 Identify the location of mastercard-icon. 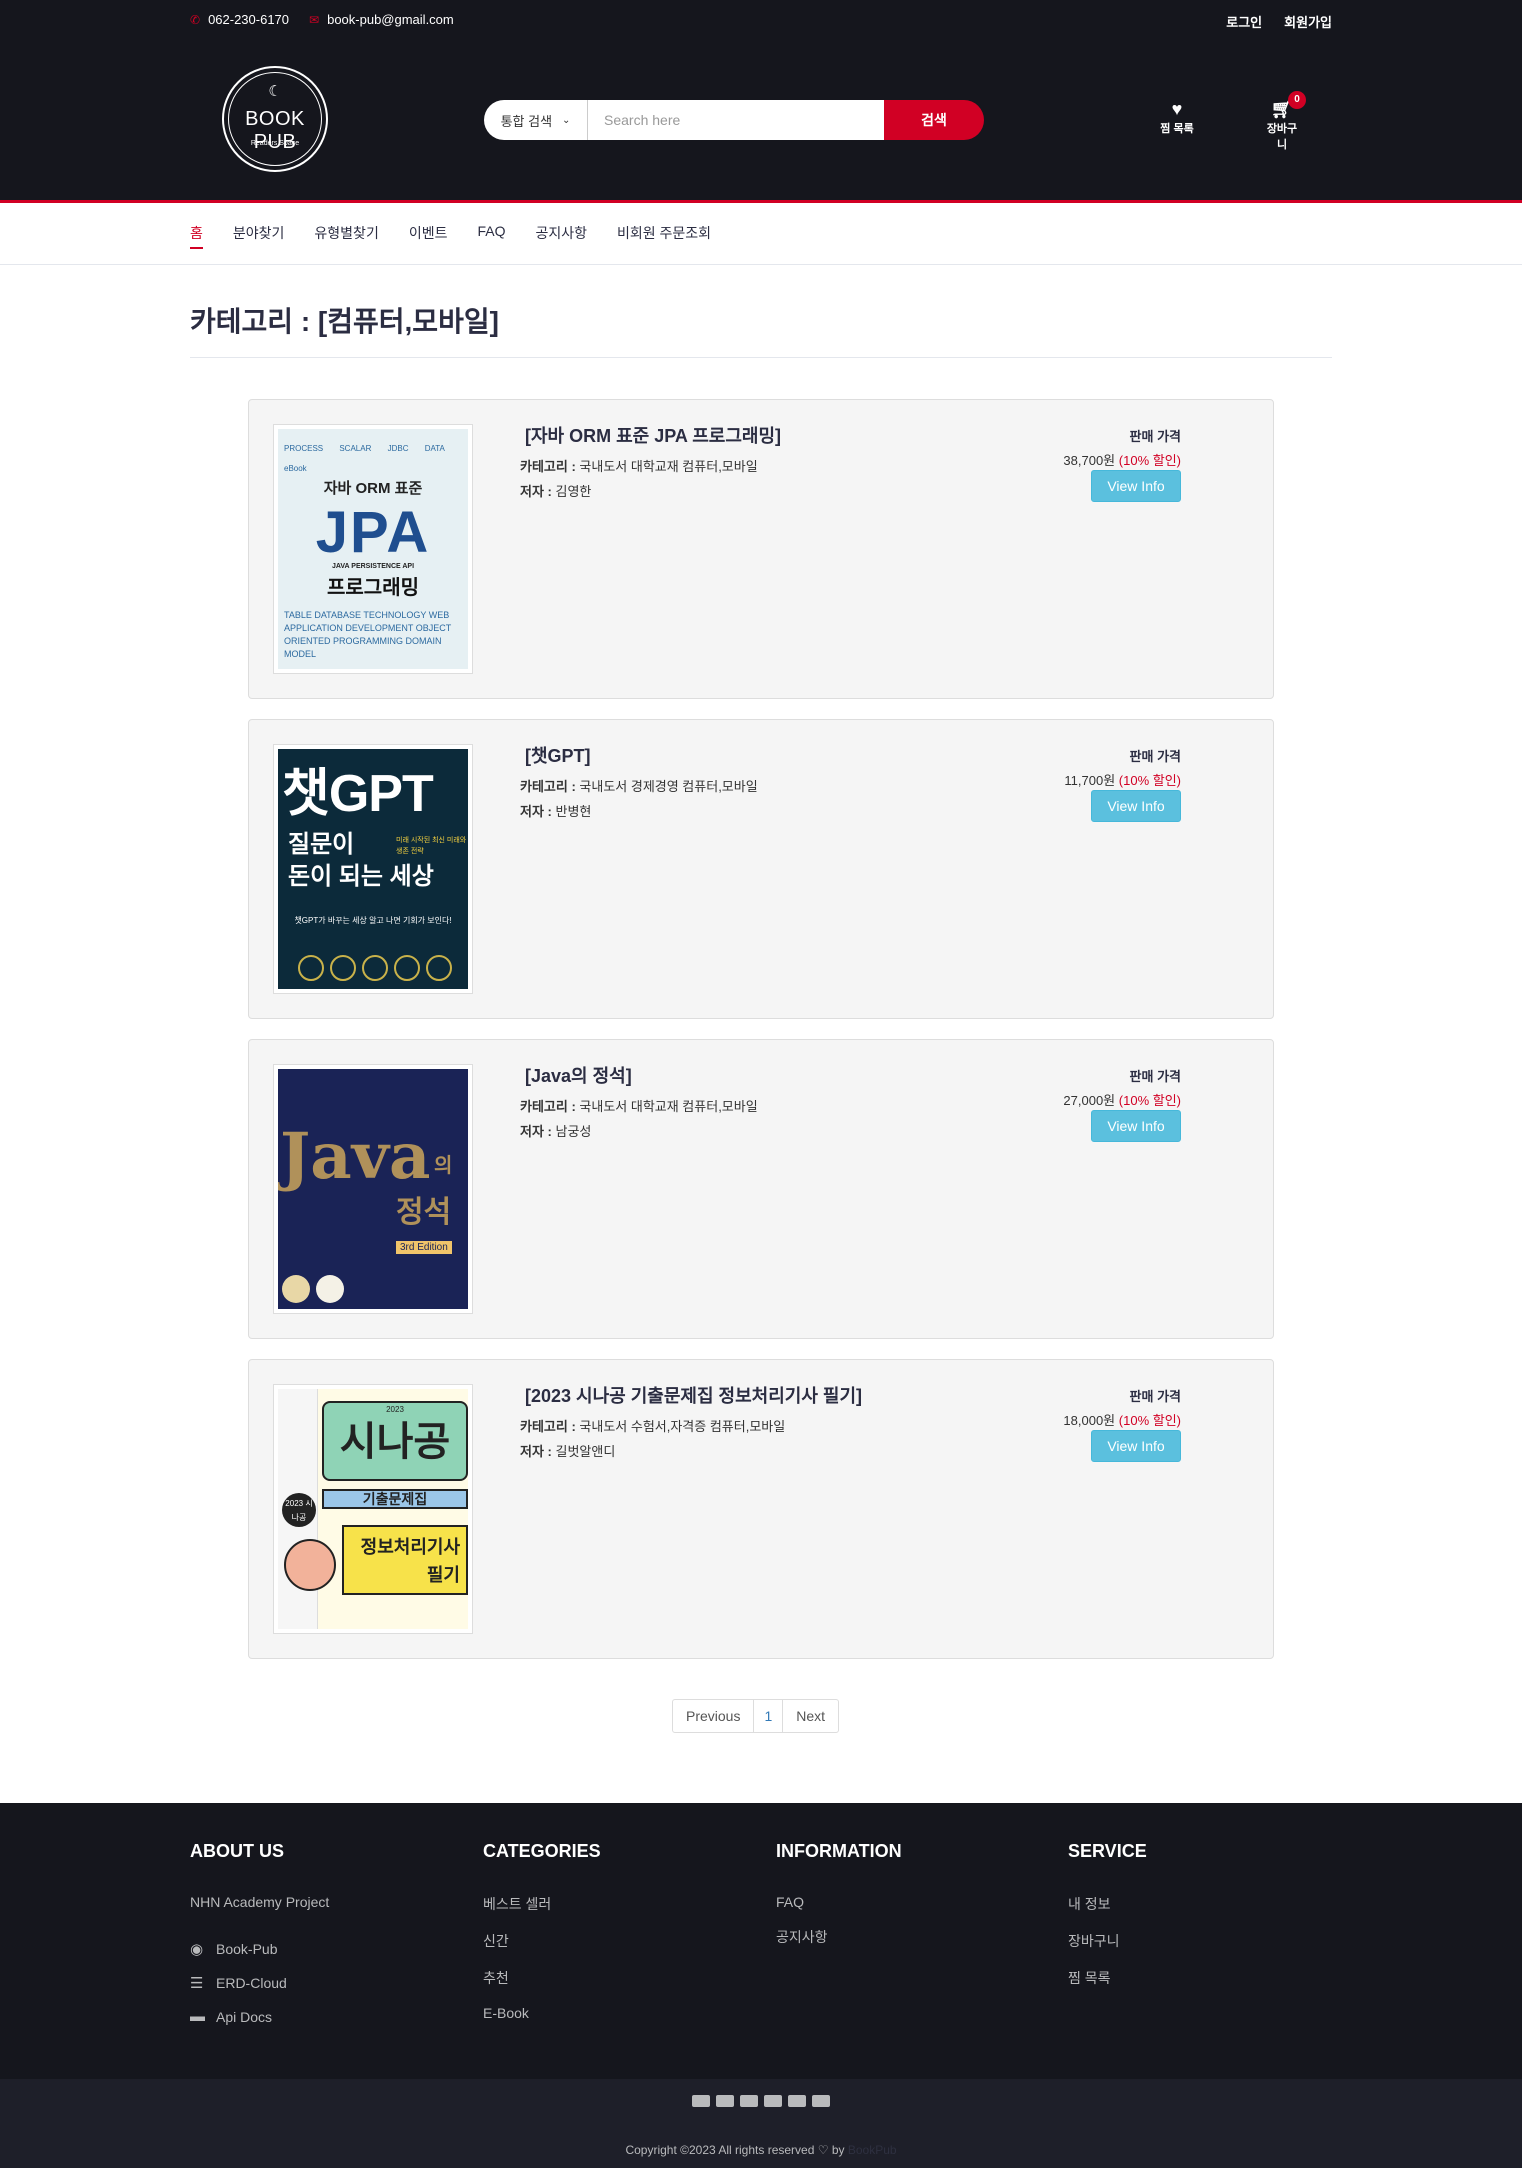
(773, 2101).